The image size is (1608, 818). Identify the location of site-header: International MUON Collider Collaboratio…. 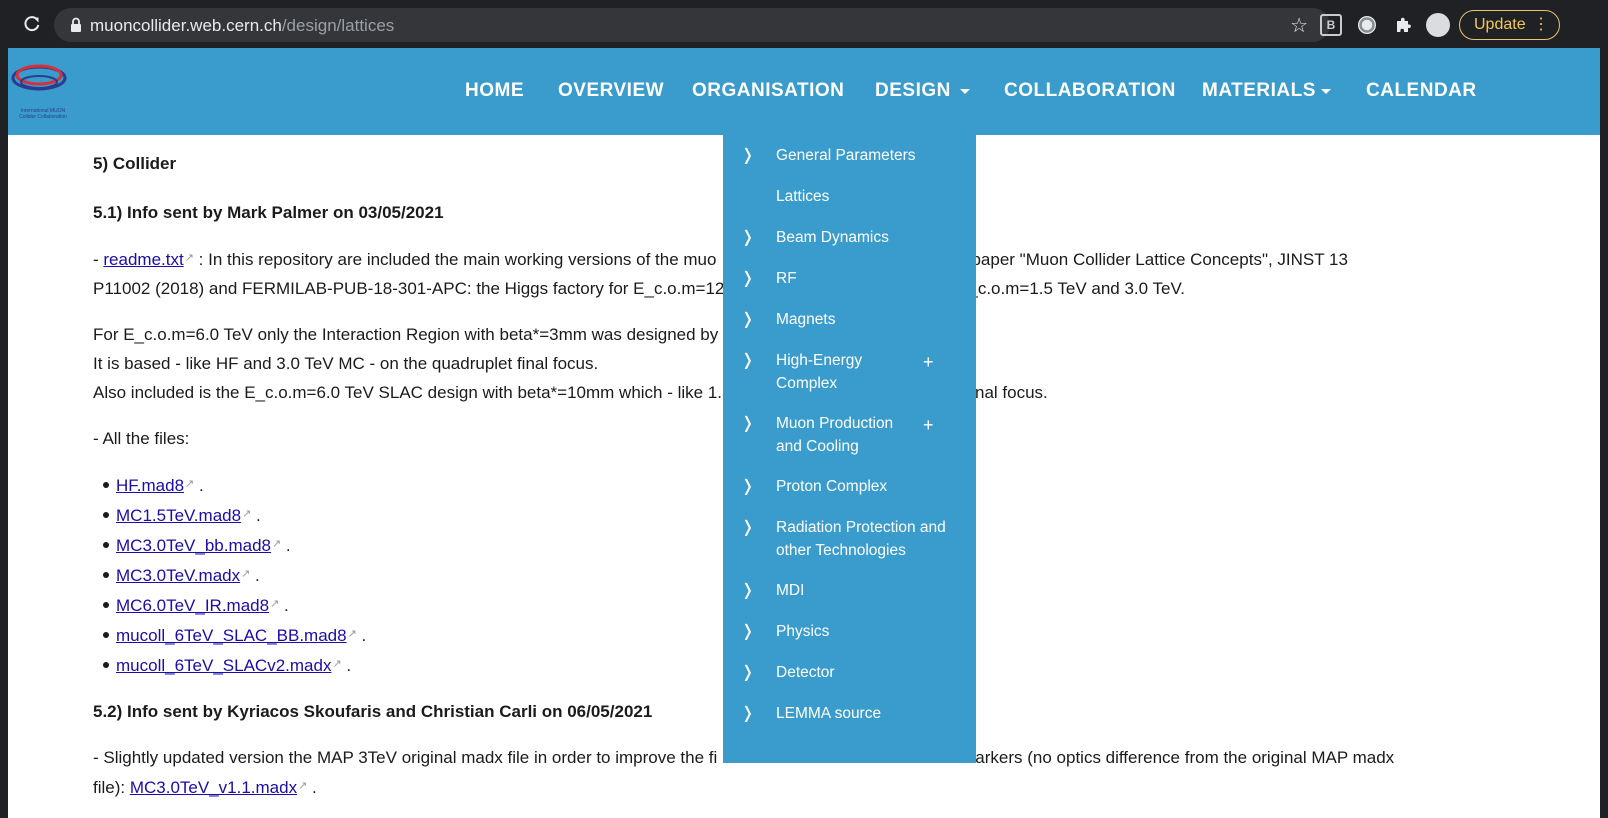
(804, 91).